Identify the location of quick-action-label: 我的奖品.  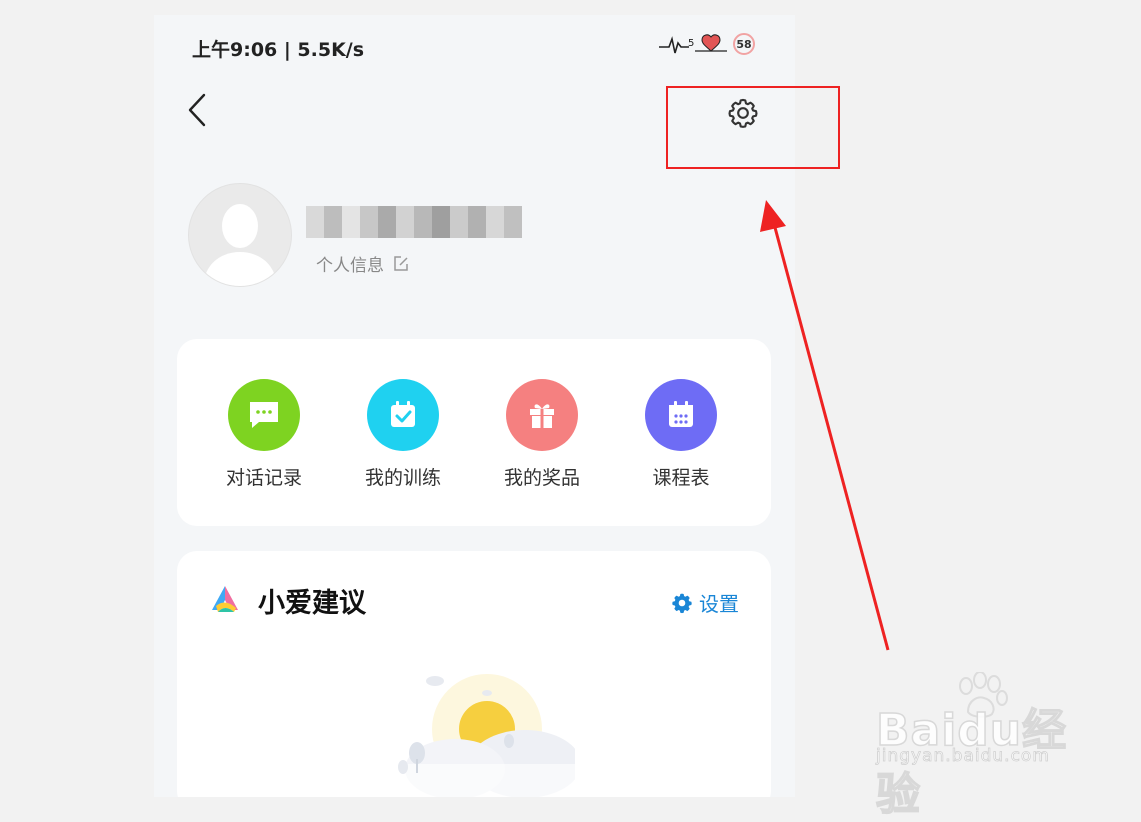
(541, 478).